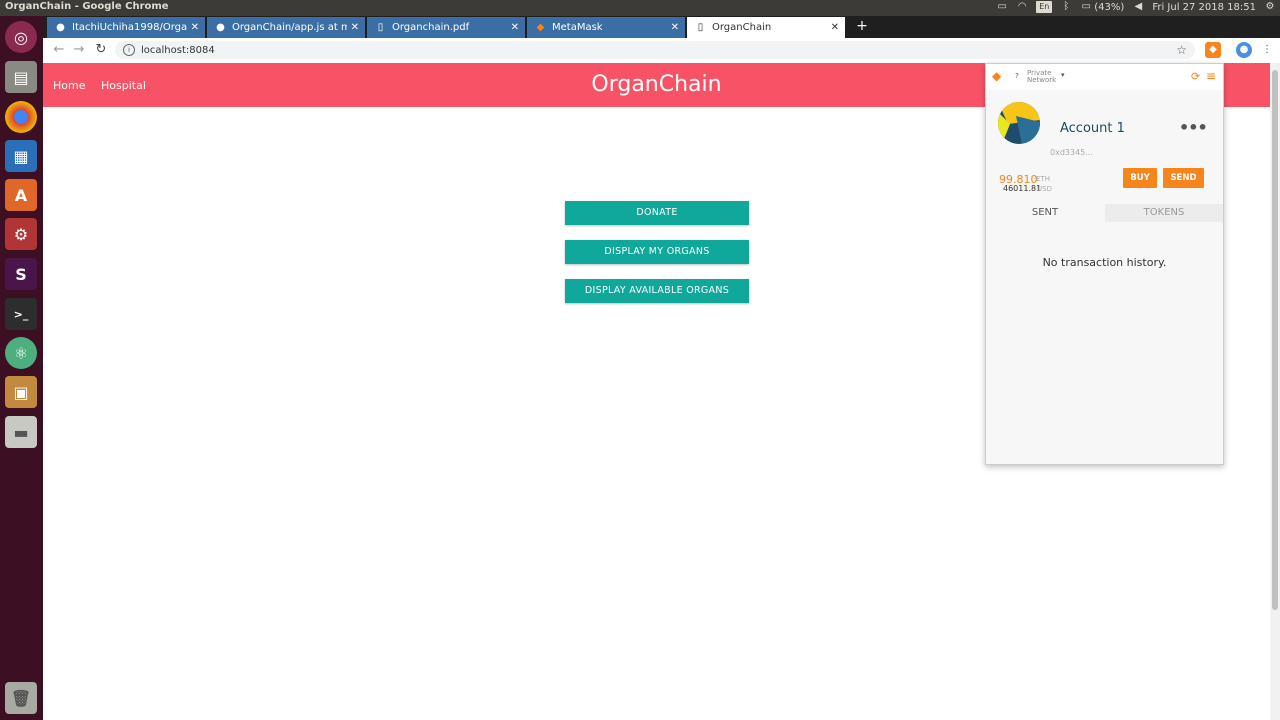 This screenshot has width=1280, height=720. I want to click on browser-toolbar: ← → ↻ i localhost:8084 ☆ ◆ ● ⋮, so click(661, 51).